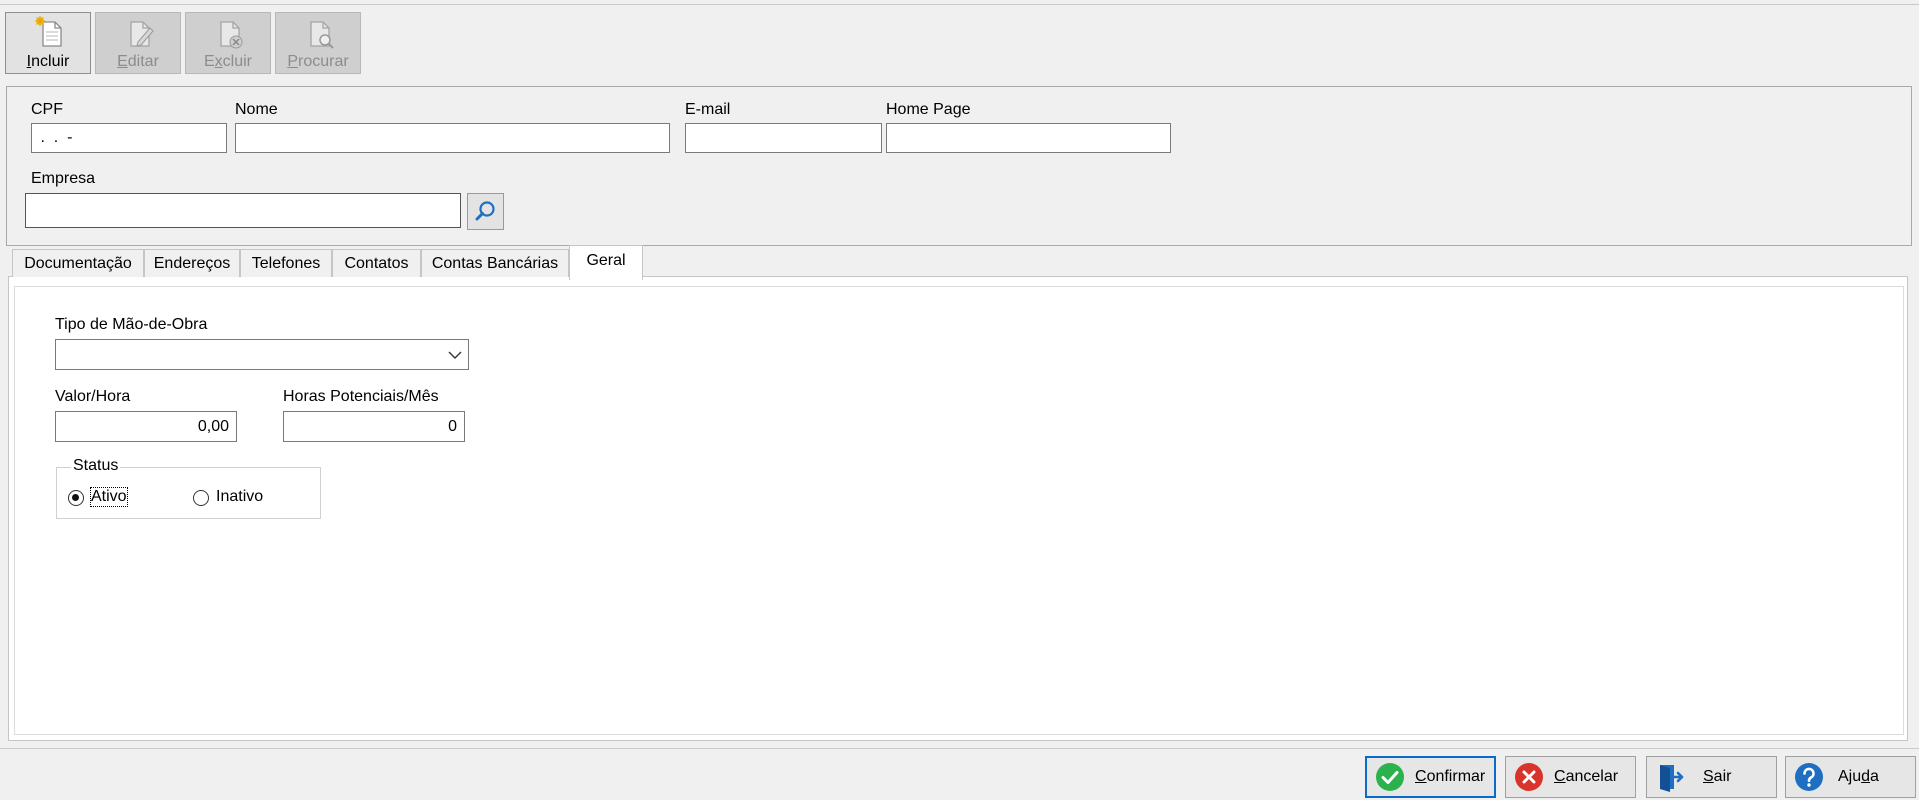 Image resolution: width=1919 pixels, height=800 pixels. I want to click on exit-door-icon, so click(1672, 778).